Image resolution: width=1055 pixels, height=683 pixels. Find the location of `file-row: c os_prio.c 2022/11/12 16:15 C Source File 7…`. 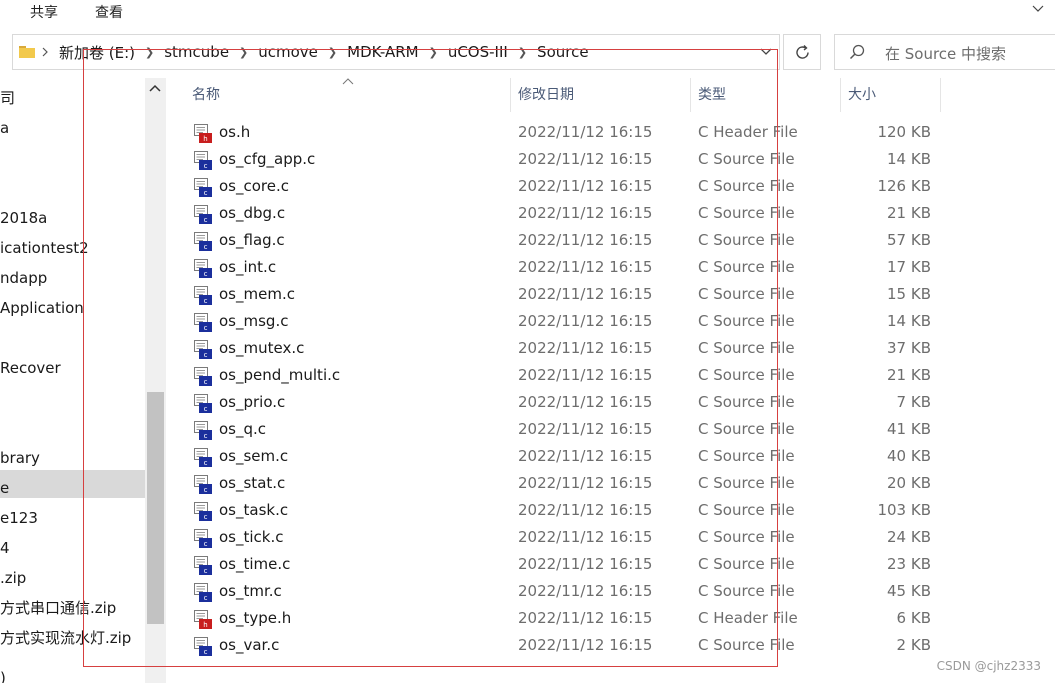

file-row: c os_prio.c 2022/11/12 16:15 C Source File 7… is located at coordinates (570, 403).